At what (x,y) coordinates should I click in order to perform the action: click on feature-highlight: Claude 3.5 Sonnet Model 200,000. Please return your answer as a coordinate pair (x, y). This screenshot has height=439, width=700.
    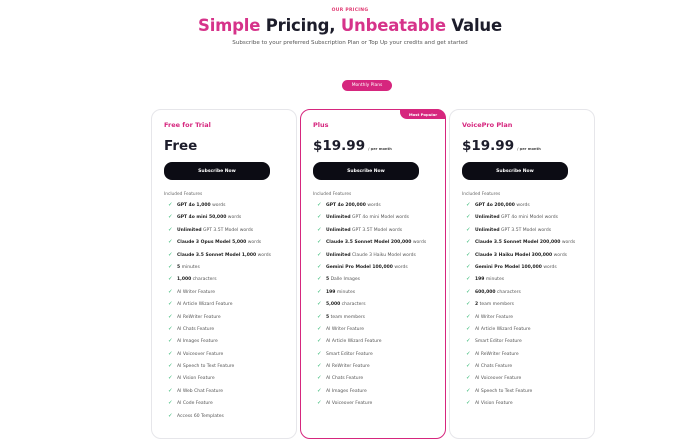
    Looking at the image, I should click on (518, 243).